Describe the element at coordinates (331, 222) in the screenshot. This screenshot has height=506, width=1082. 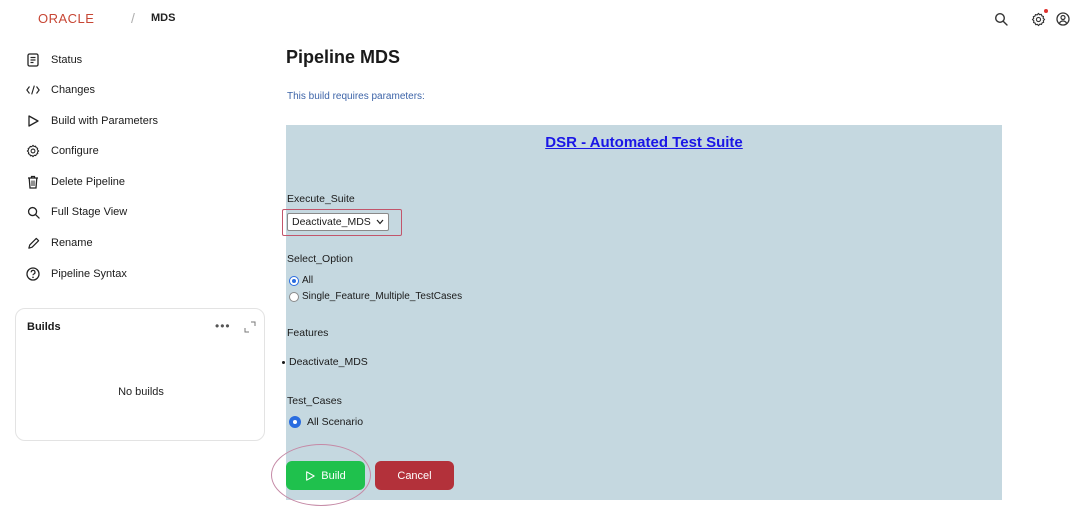
I see `execute-suite-value: Deactivate_MDS` at that location.